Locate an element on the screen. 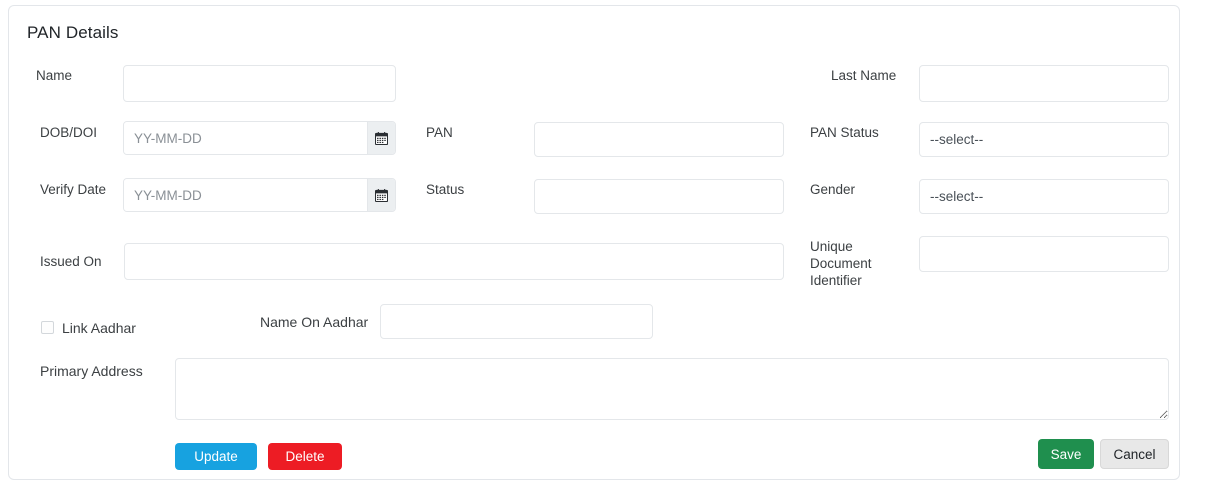 The width and height of the screenshot is (1214, 503). issued-on-input is located at coordinates (454, 261).